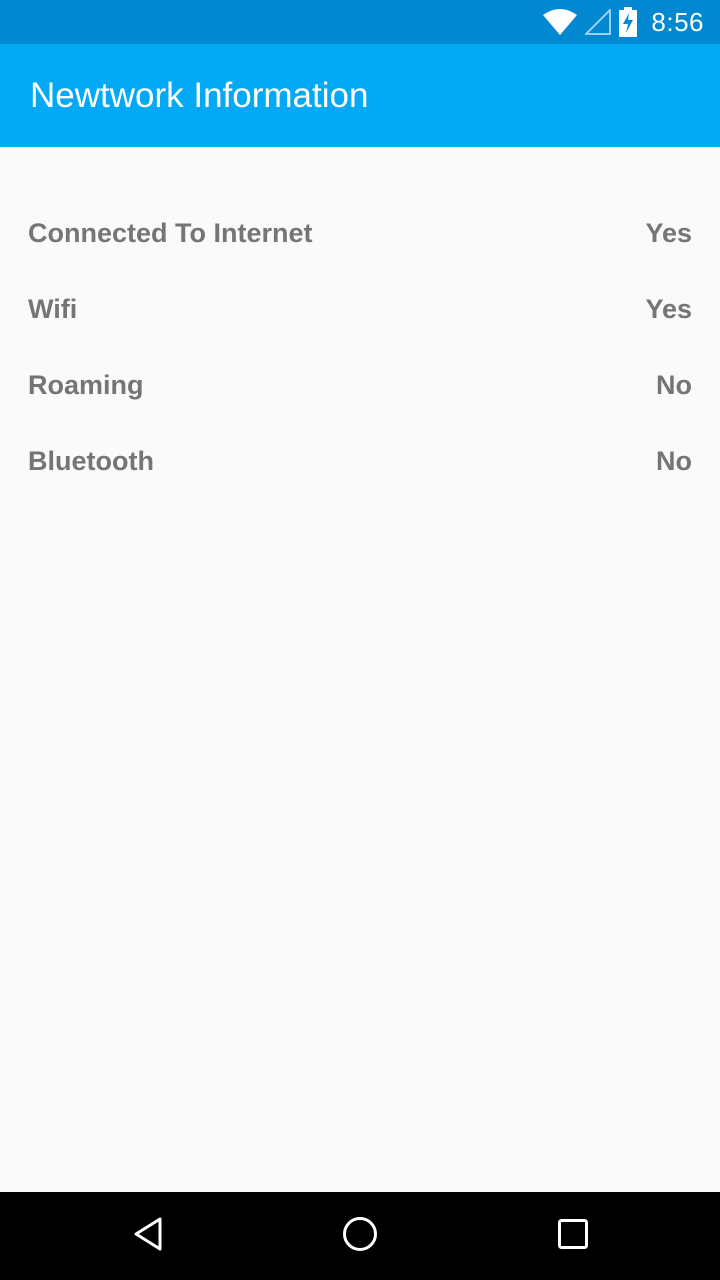 The image size is (720, 1280). Describe the element at coordinates (360, 385) in the screenshot. I see `info-row-roaming: Roaming No` at that location.